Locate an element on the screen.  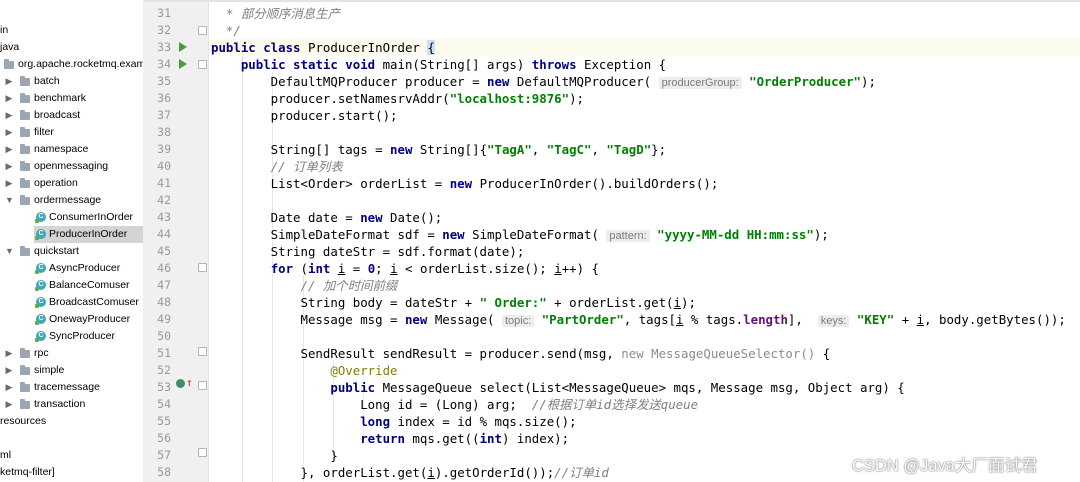
tree-item-class: C ProducerInOrder is located at coordinates (88, 234).